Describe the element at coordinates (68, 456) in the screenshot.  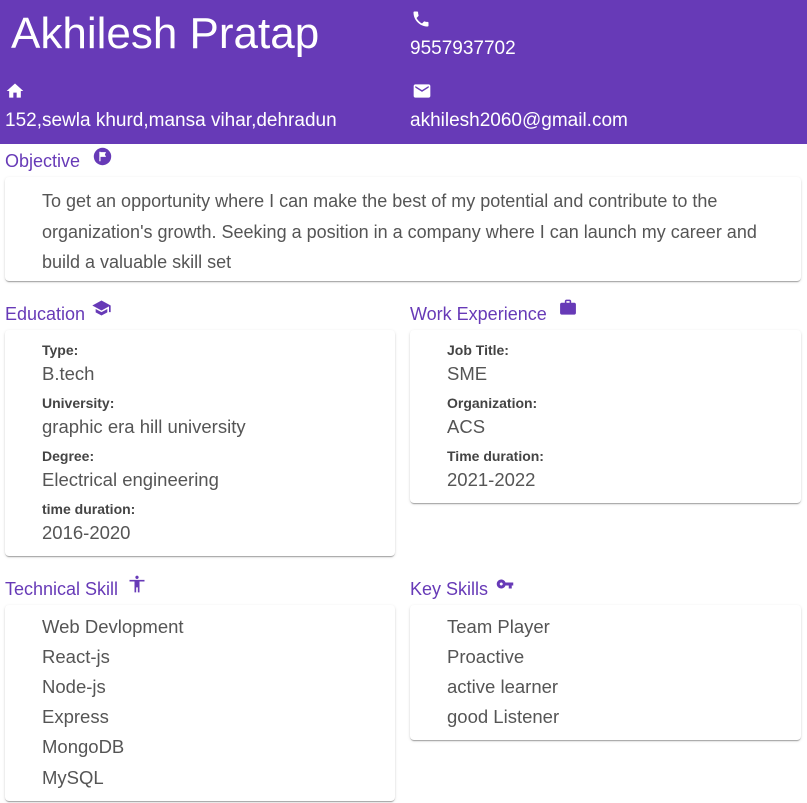
I see `education-degree-label: Degree:` at that location.